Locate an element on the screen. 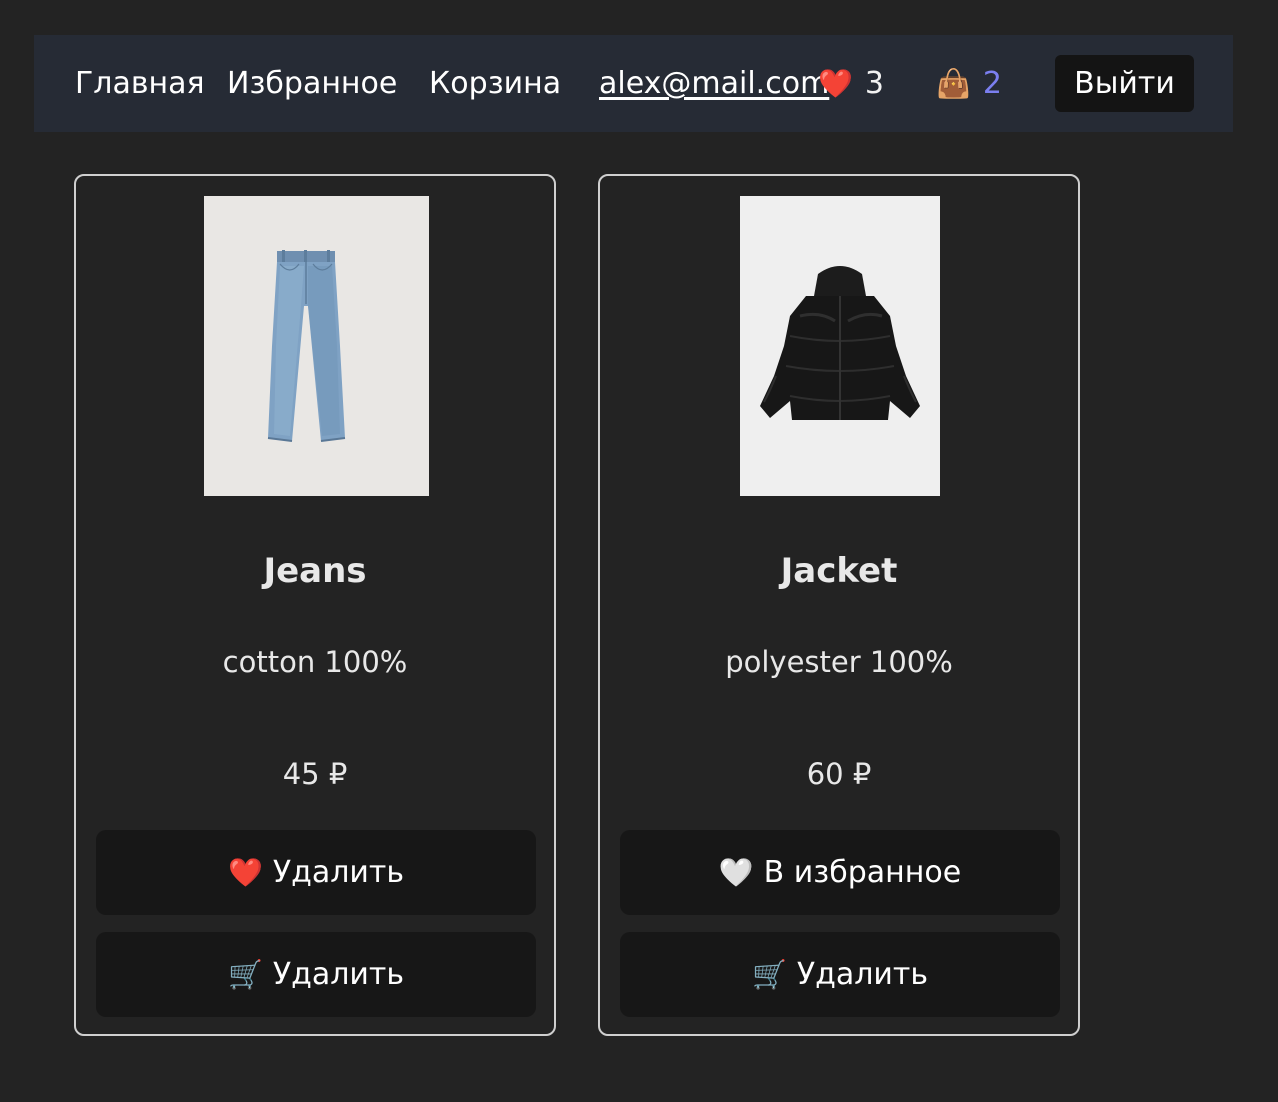  product-description: cotton 100% is located at coordinates (315, 662).